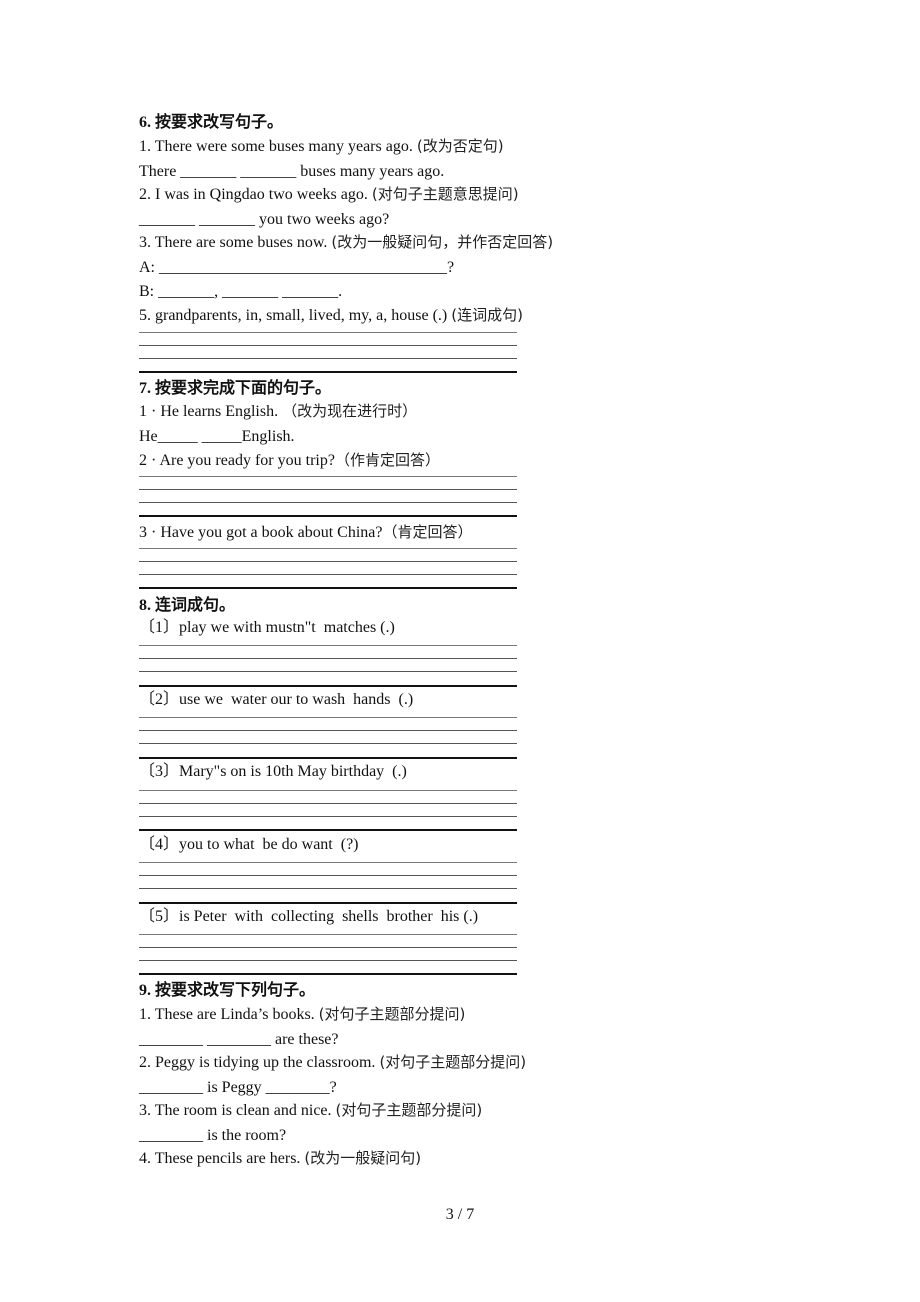 Image resolution: width=920 pixels, height=1302 pixels. What do you see at coordinates (460, 1214) in the screenshot?
I see `page-number: 3 / 7` at bounding box center [460, 1214].